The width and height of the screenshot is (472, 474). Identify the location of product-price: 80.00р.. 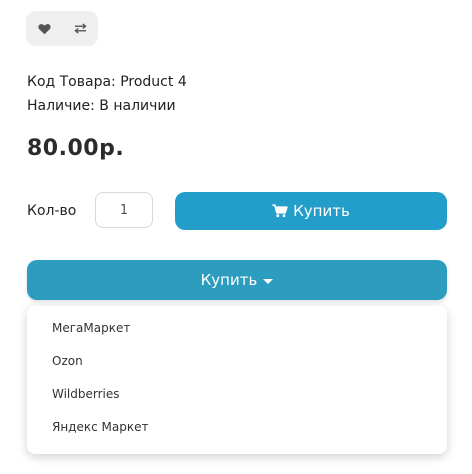
(76, 148).